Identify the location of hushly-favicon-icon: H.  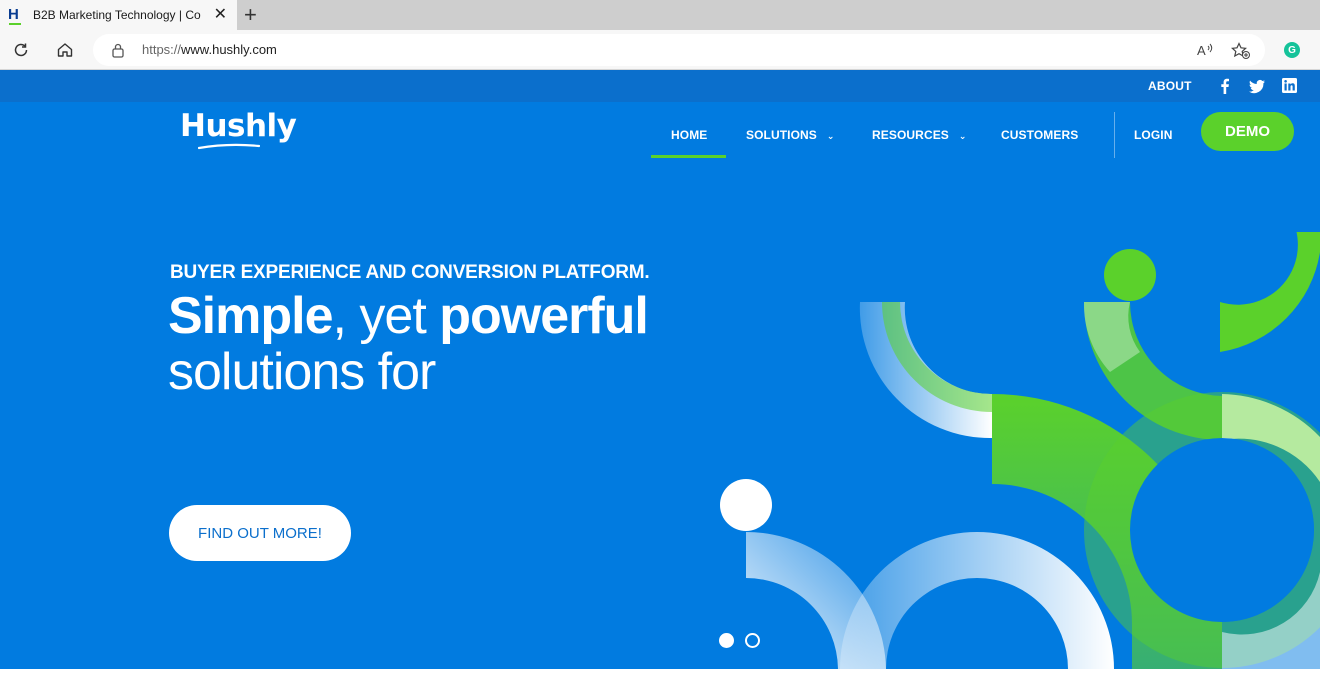
(15, 16).